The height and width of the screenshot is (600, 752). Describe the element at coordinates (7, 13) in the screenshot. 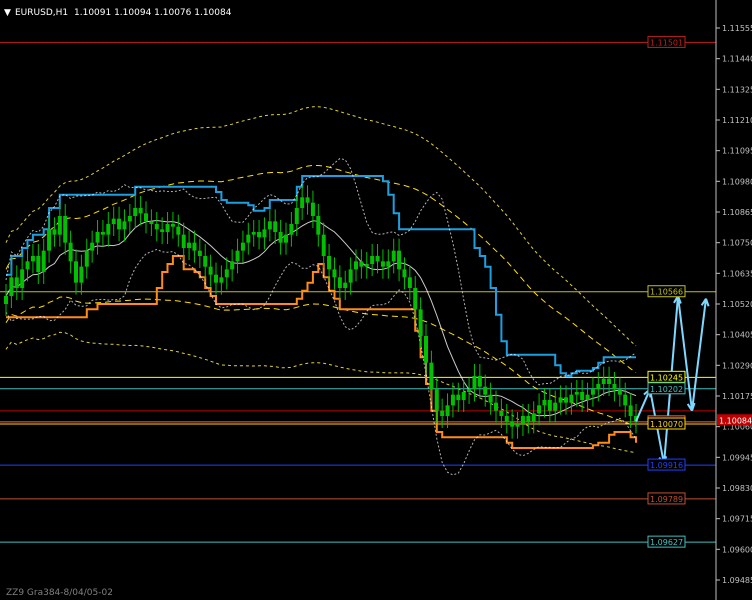

I see `symbol-dropdown-icon: ▼` at that location.